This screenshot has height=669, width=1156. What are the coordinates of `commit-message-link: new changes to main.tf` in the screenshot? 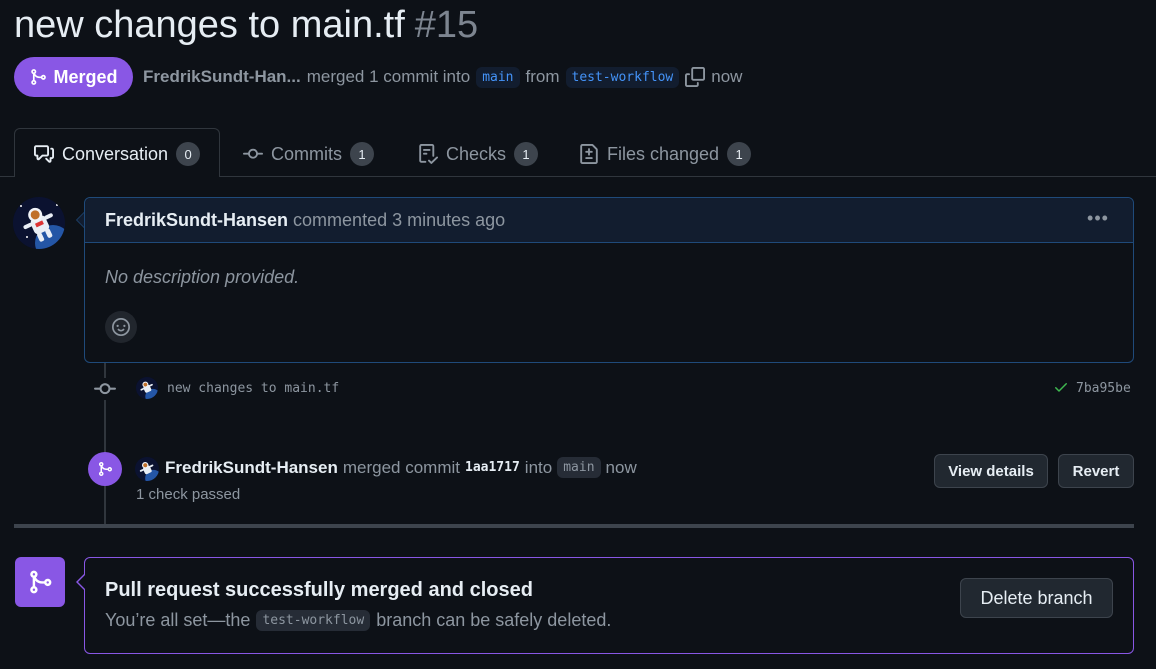 It's located at (253, 388).